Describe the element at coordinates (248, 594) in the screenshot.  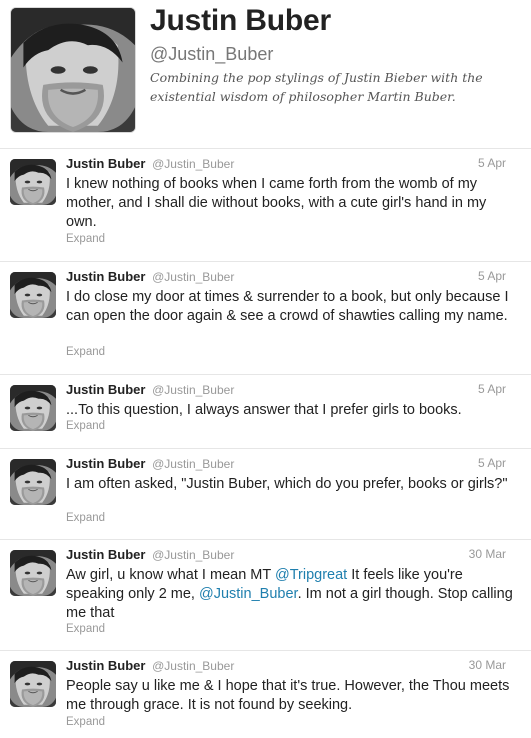
I see `mention-link: @Justin_Buber` at that location.